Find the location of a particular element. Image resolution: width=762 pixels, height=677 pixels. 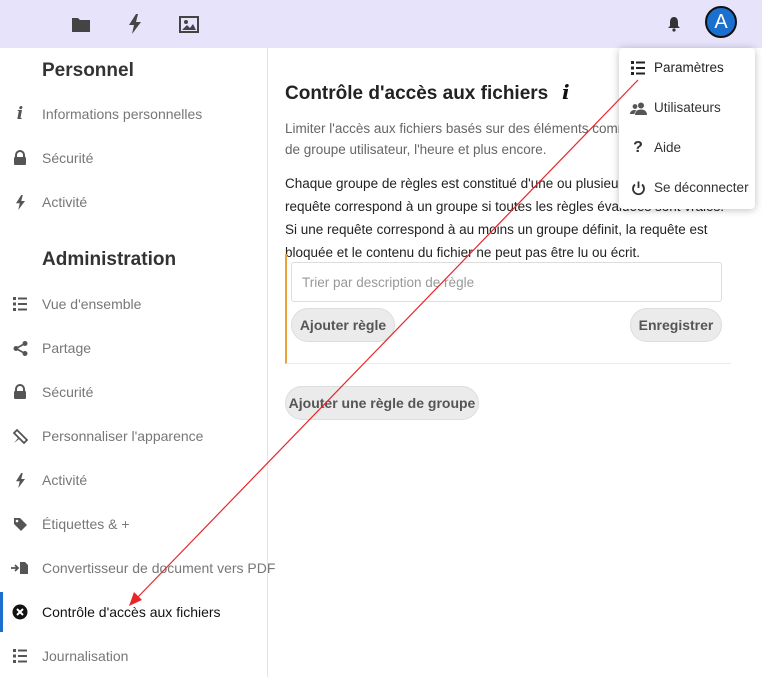

sidebar-item-logging: Journalisation is located at coordinates (133, 656).